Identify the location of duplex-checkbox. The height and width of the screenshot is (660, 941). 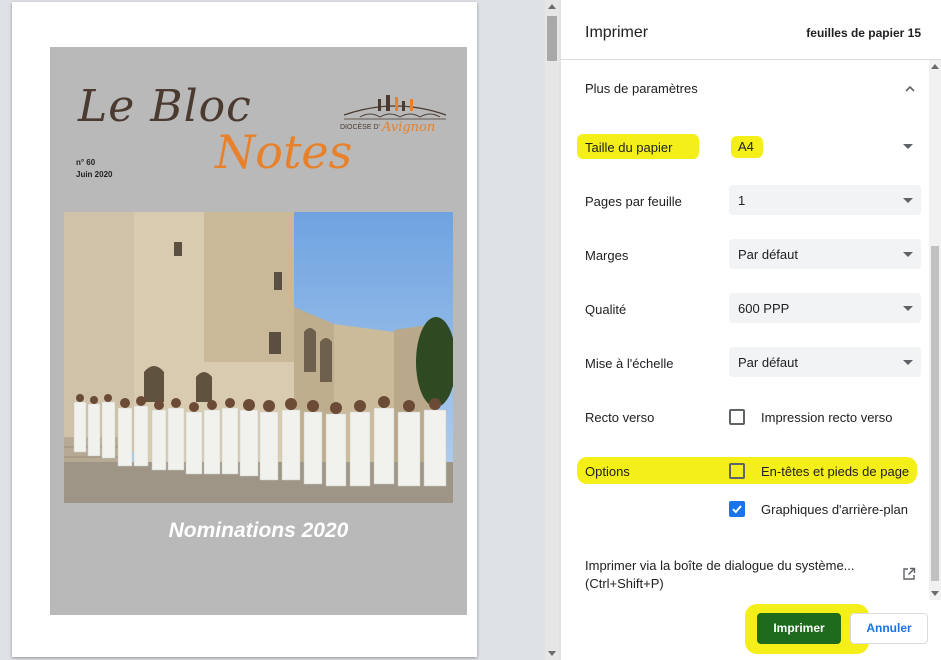
(737, 417).